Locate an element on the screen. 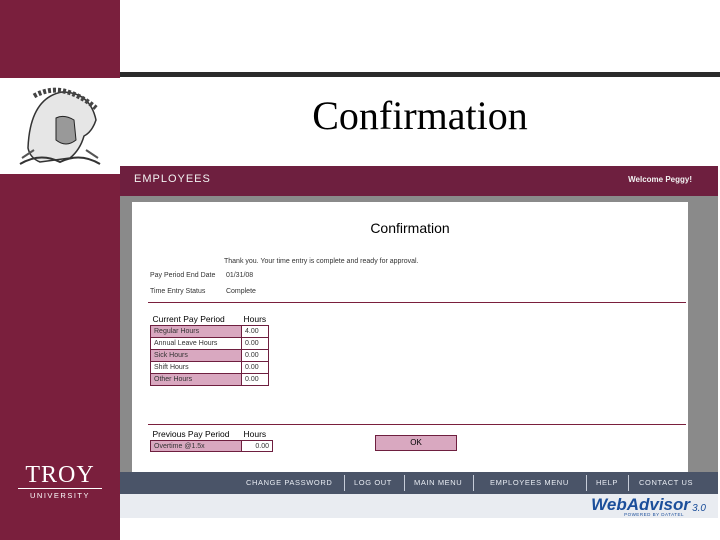 The height and width of the screenshot is (540, 720). current-period-heading: Current Pay Period is located at coordinates (188, 319).